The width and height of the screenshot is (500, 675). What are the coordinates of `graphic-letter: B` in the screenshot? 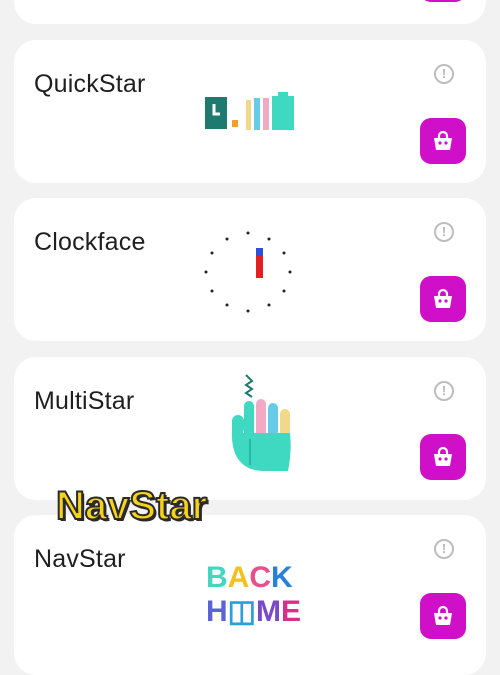 It's located at (217, 577).